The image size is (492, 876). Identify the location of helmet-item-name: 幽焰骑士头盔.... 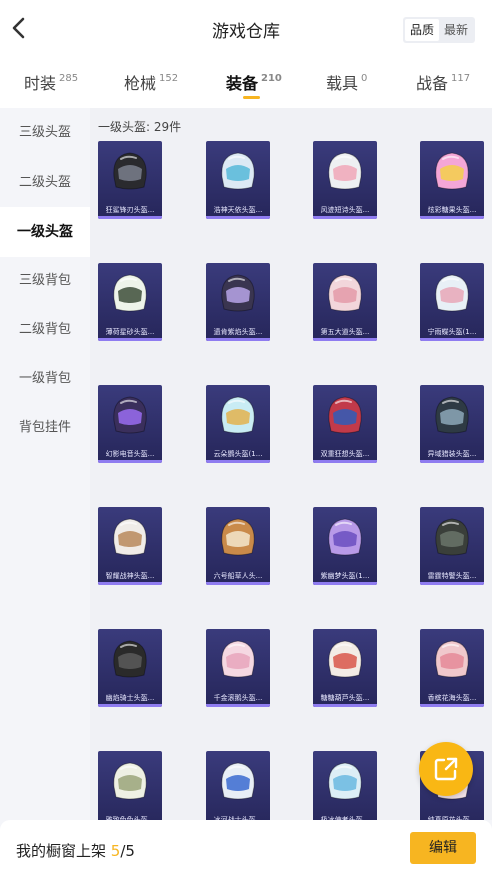
(130, 698).